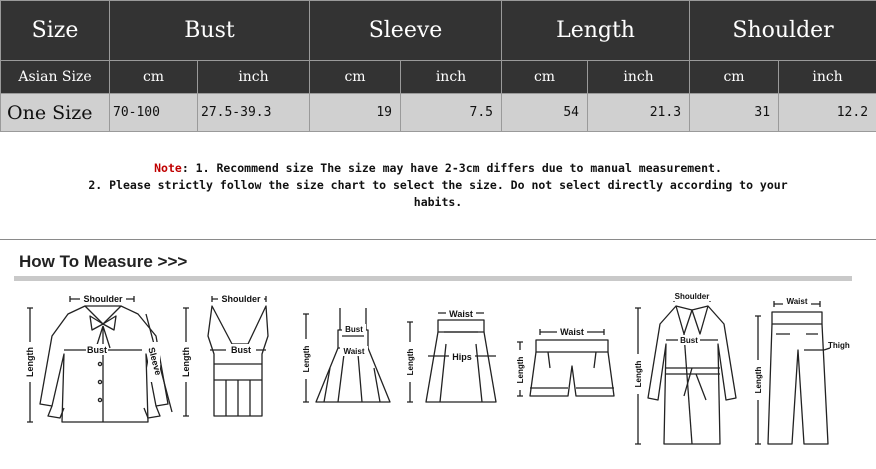 Image resolution: width=876 pixels, height=469 pixels. Describe the element at coordinates (451, 77) in the screenshot. I see `subheader-sleeve-inch: inch` at that location.